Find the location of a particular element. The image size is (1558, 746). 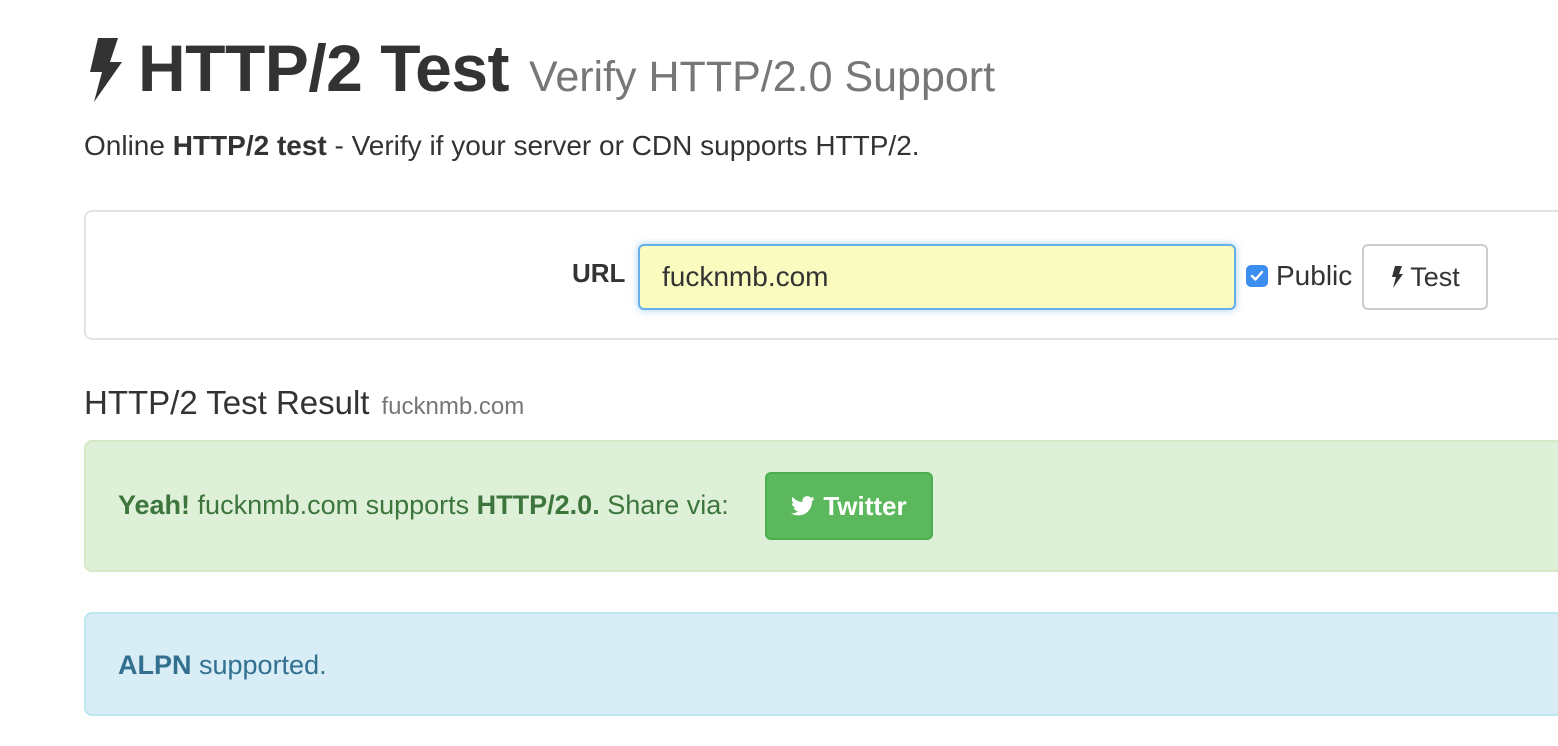

checkmark-icon is located at coordinates (1257, 275).